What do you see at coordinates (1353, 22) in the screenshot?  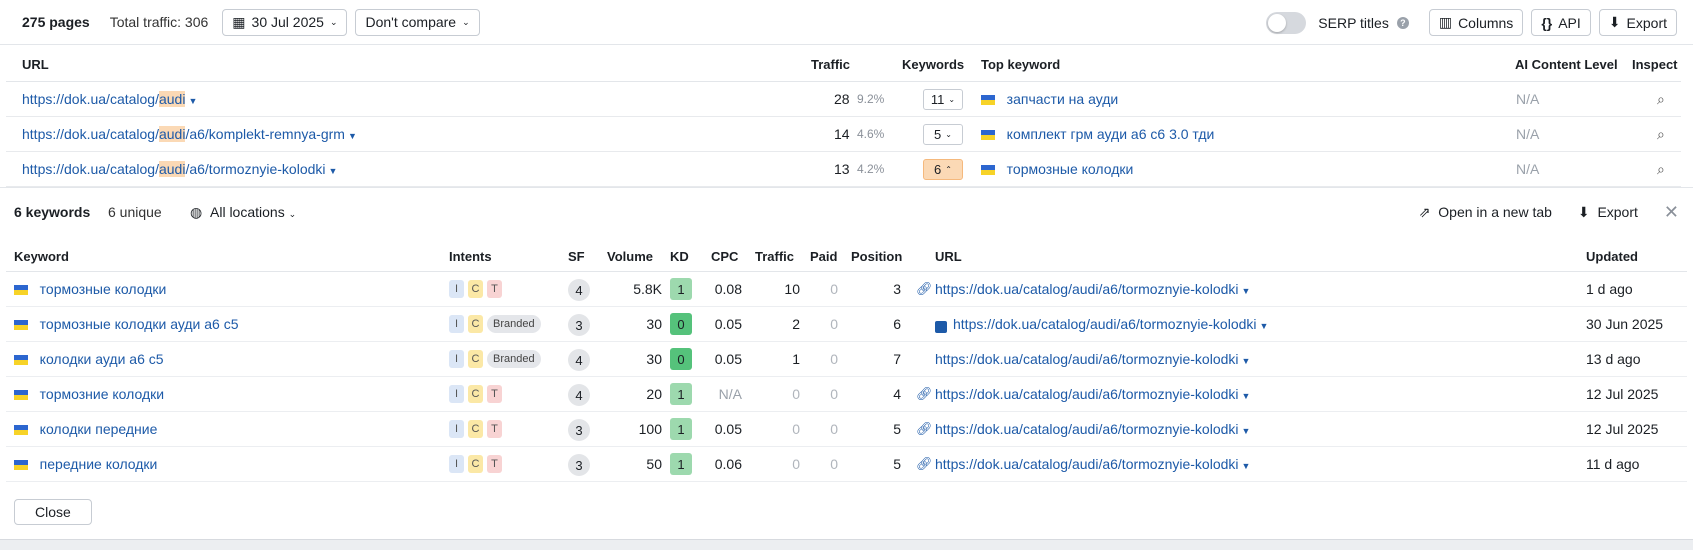 I see `serp-titles-label: SERP titles` at bounding box center [1353, 22].